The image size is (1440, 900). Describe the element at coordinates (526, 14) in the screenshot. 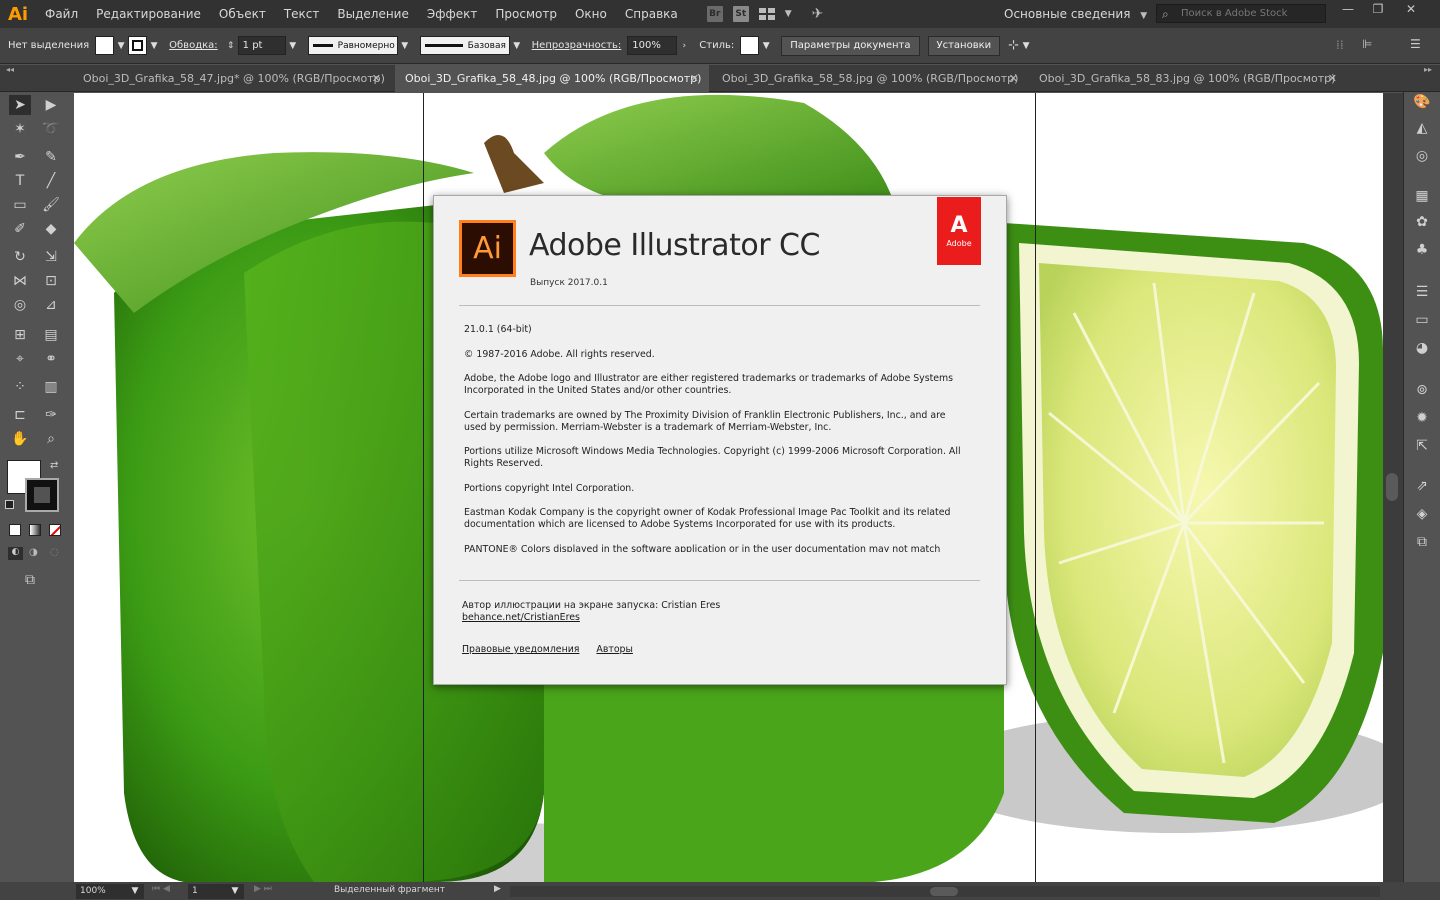

I see `menu-view: Просмотр` at that location.